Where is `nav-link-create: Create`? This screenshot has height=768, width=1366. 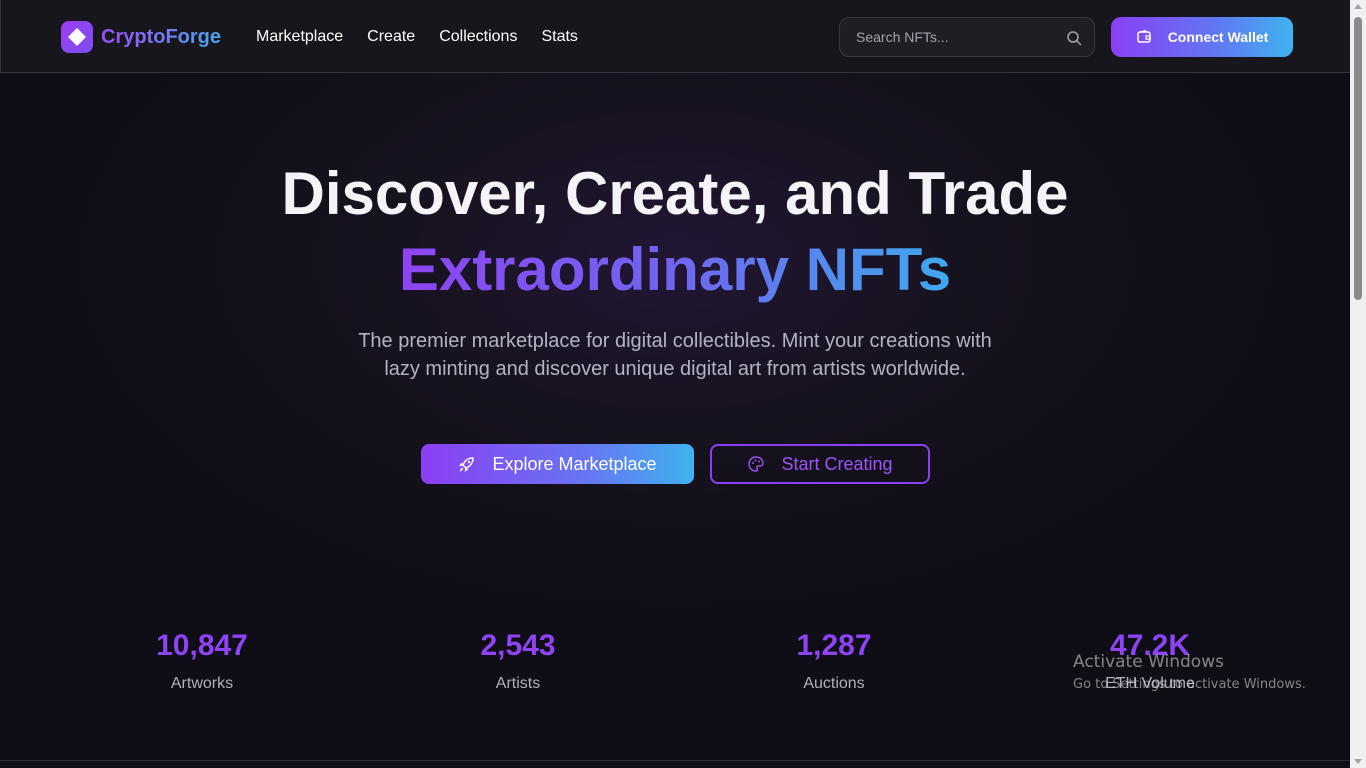
nav-link-create: Create is located at coordinates (391, 37).